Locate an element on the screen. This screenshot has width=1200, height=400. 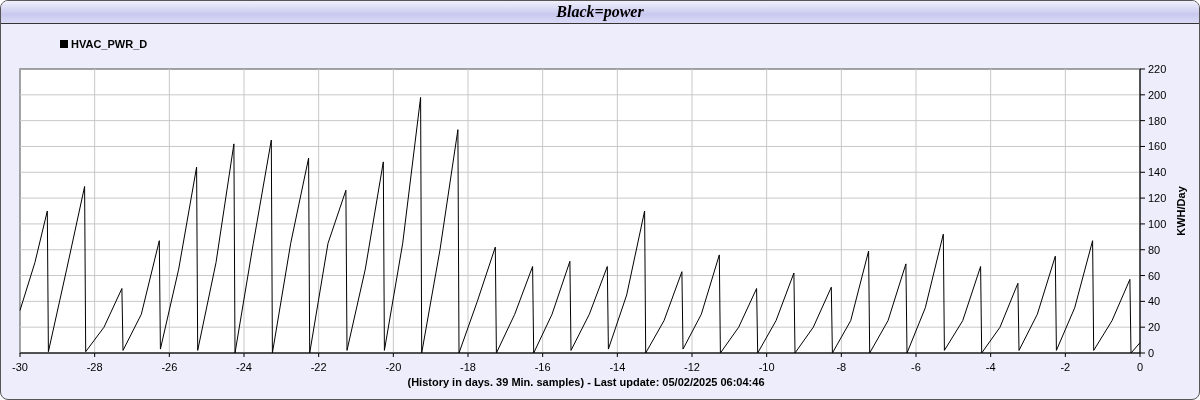
tick-label: 120 is located at coordinates (1157, 198).